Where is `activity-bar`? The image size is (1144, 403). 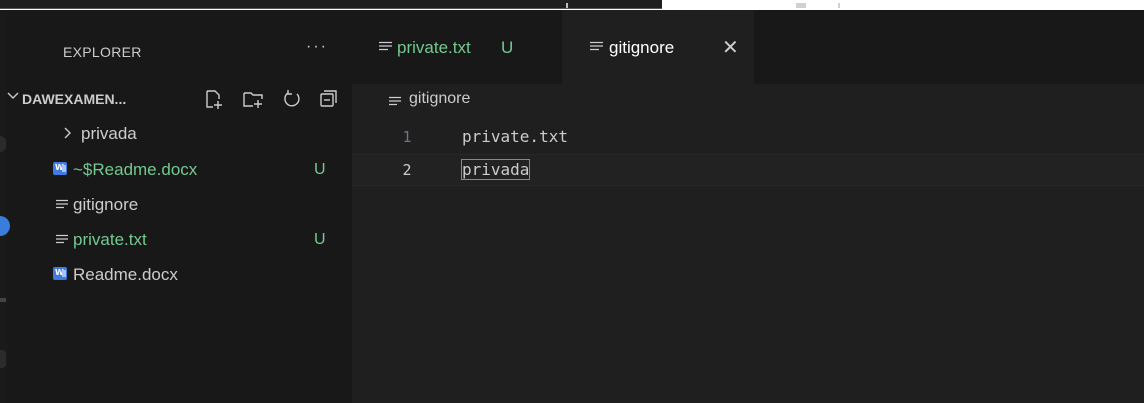 activity-bar is located at coordinates (15, 206).